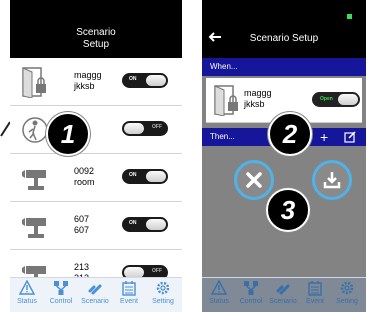 The image size is (368, 312). What do you see at coordinates (350, 137) in the screenshot?
I see `edit-icon` at bounding box center [350, 137].